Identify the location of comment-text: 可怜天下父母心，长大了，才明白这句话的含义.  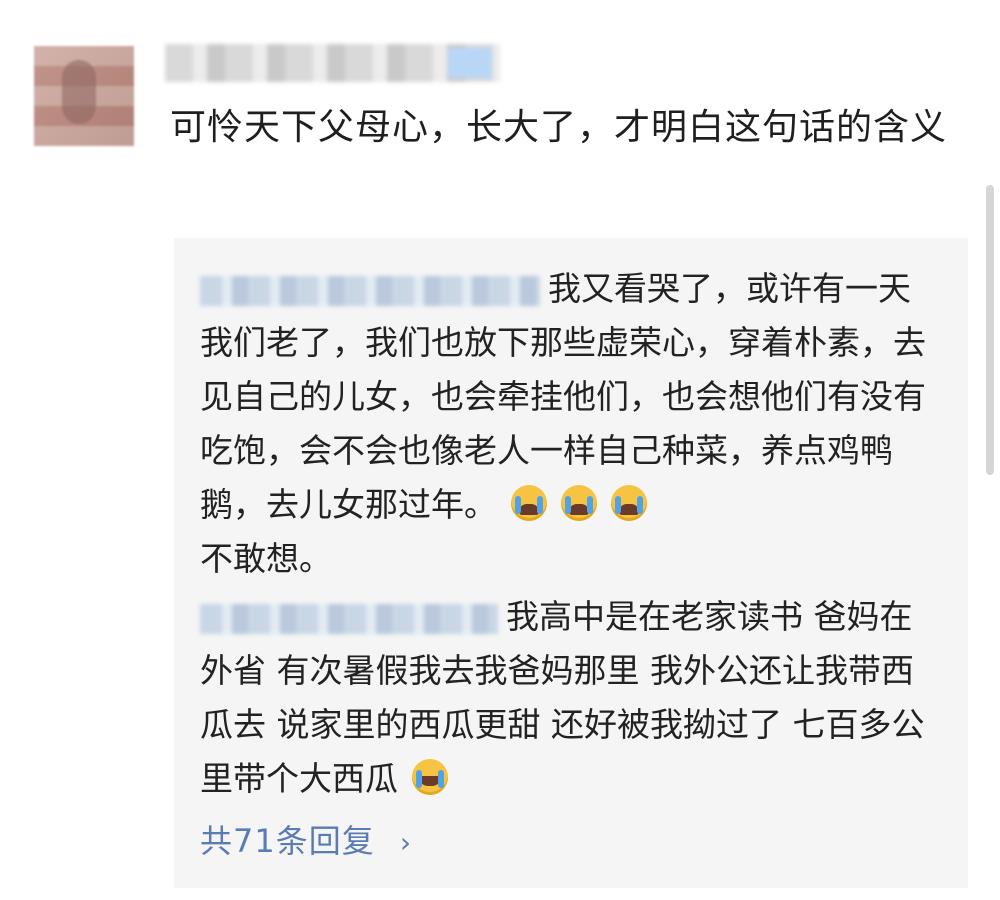
(559, 127).